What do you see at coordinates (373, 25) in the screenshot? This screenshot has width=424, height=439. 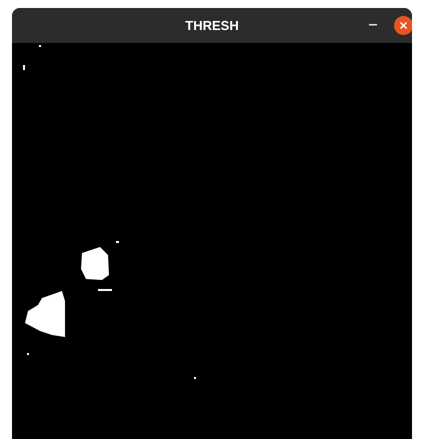 I see `minimize-icon` at bounding box center [373, 25].